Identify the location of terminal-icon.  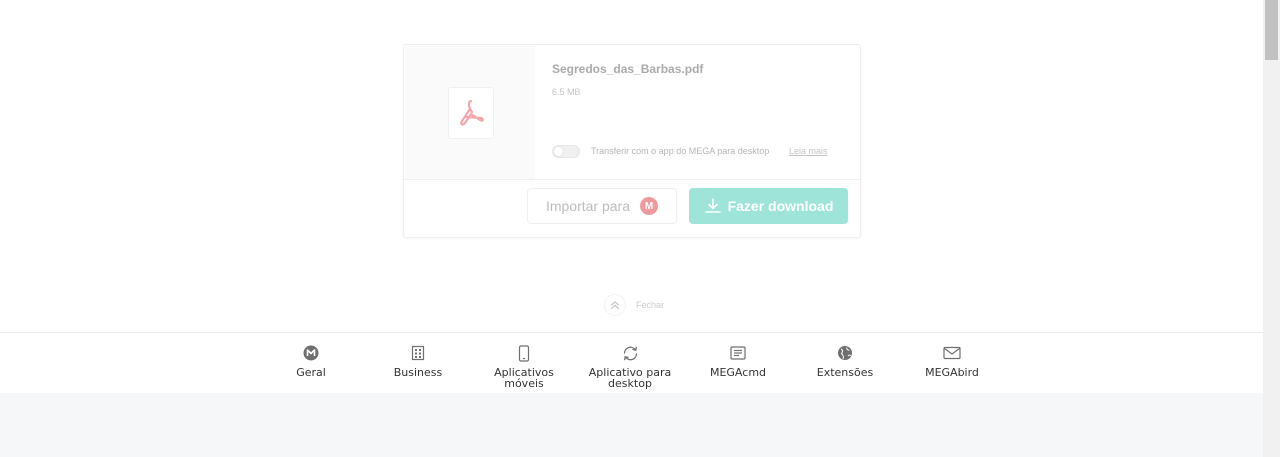
(738, 353).